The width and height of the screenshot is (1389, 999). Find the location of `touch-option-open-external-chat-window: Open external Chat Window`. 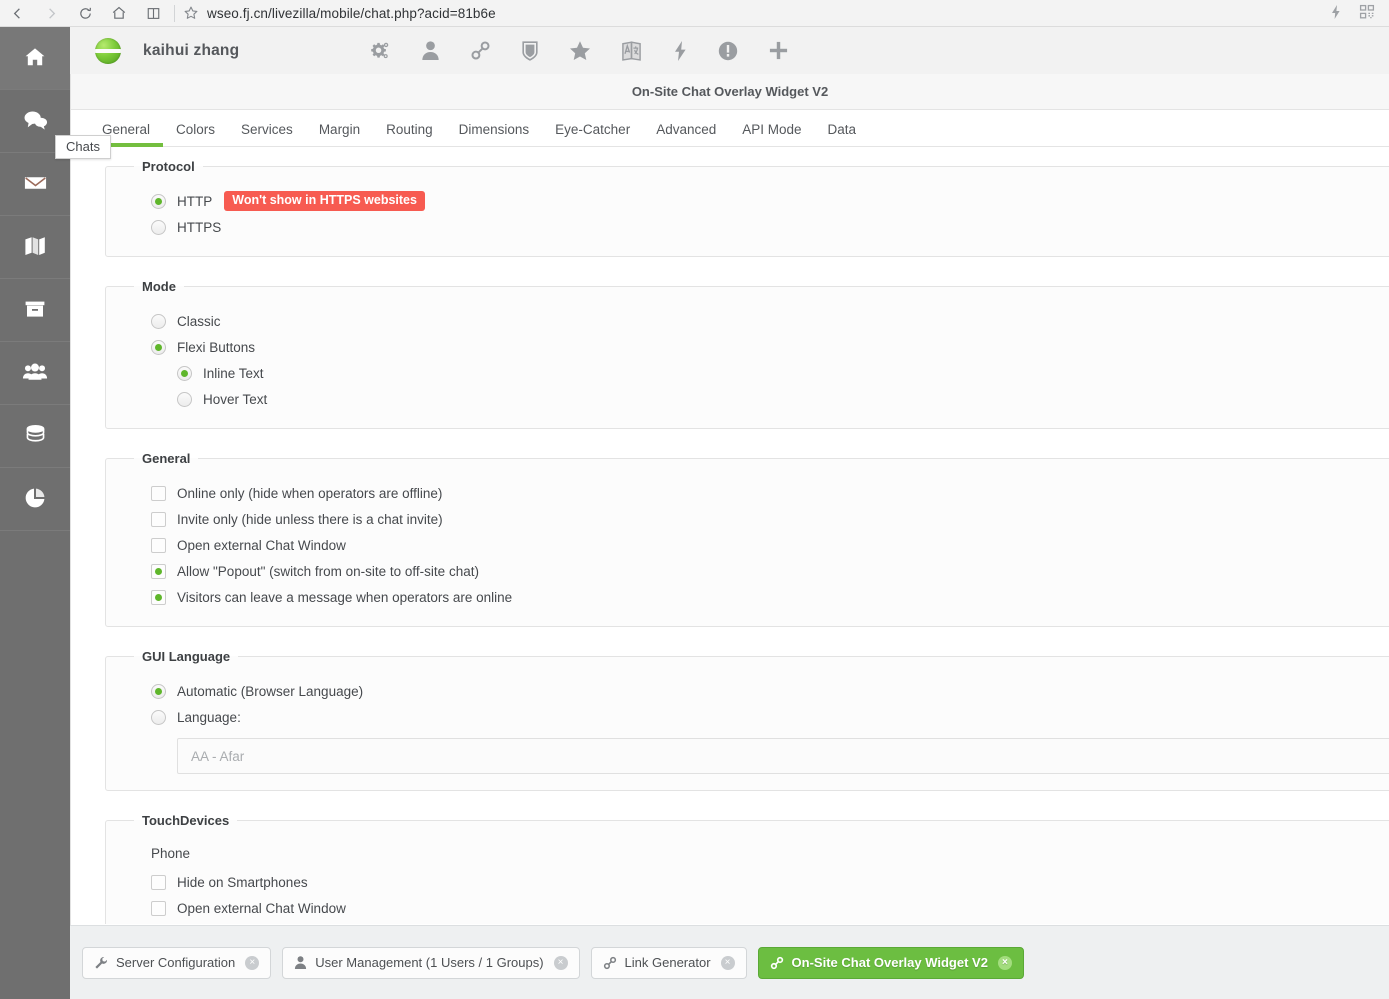

touch-option-open-external-chat-window: Open external Chat Window is located at coordinates (770, 908).